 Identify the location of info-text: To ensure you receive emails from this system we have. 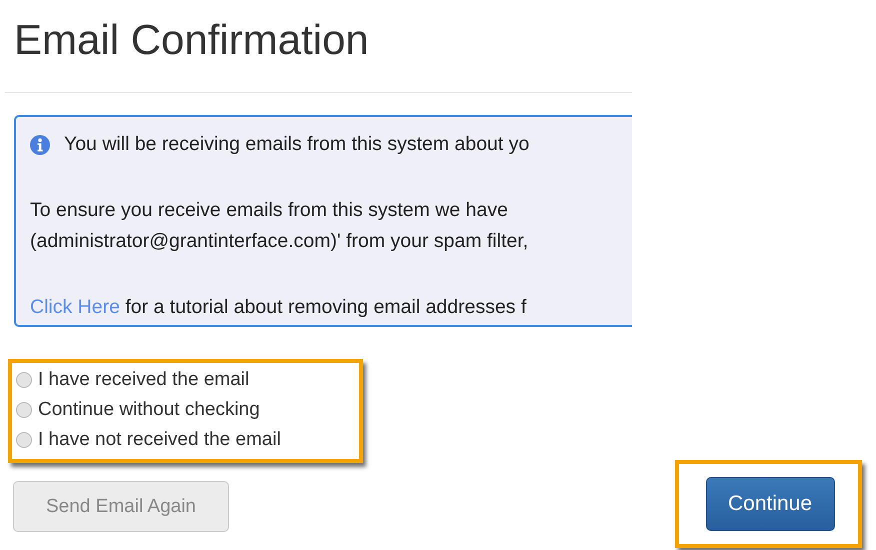
(269, 210).